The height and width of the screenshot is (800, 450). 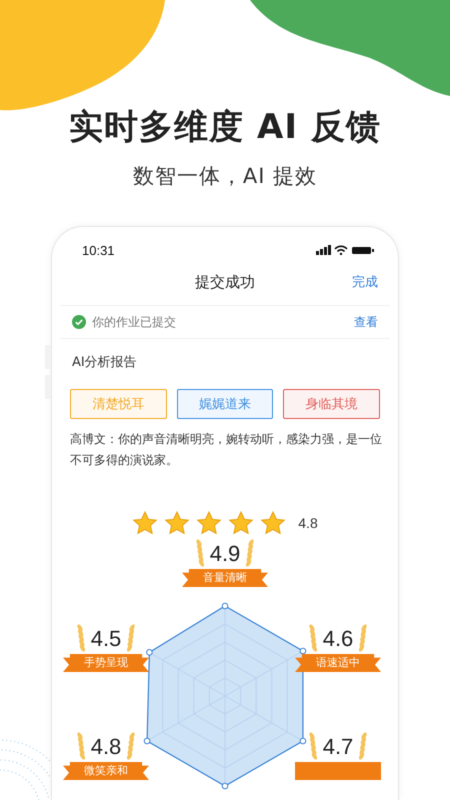 What do you see at coordinates (225, 578) in the screenshot?
I see `metric-ribbon: 音量清晰` at bounding box center [225, 578].